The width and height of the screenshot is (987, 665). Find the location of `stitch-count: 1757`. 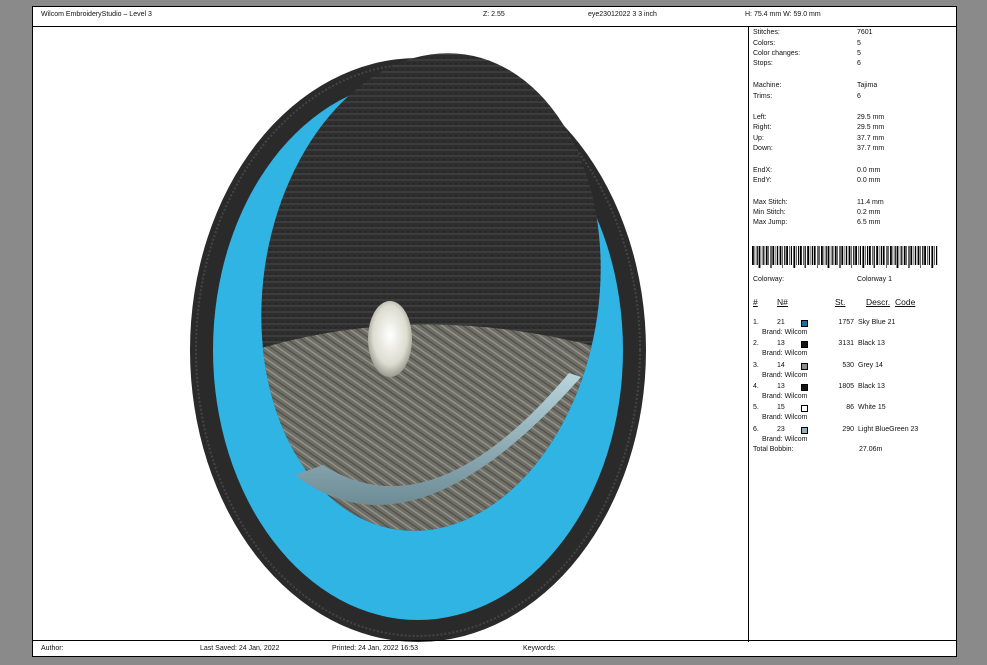

stitch-count: 1757 is located at coordinates (846, 322).